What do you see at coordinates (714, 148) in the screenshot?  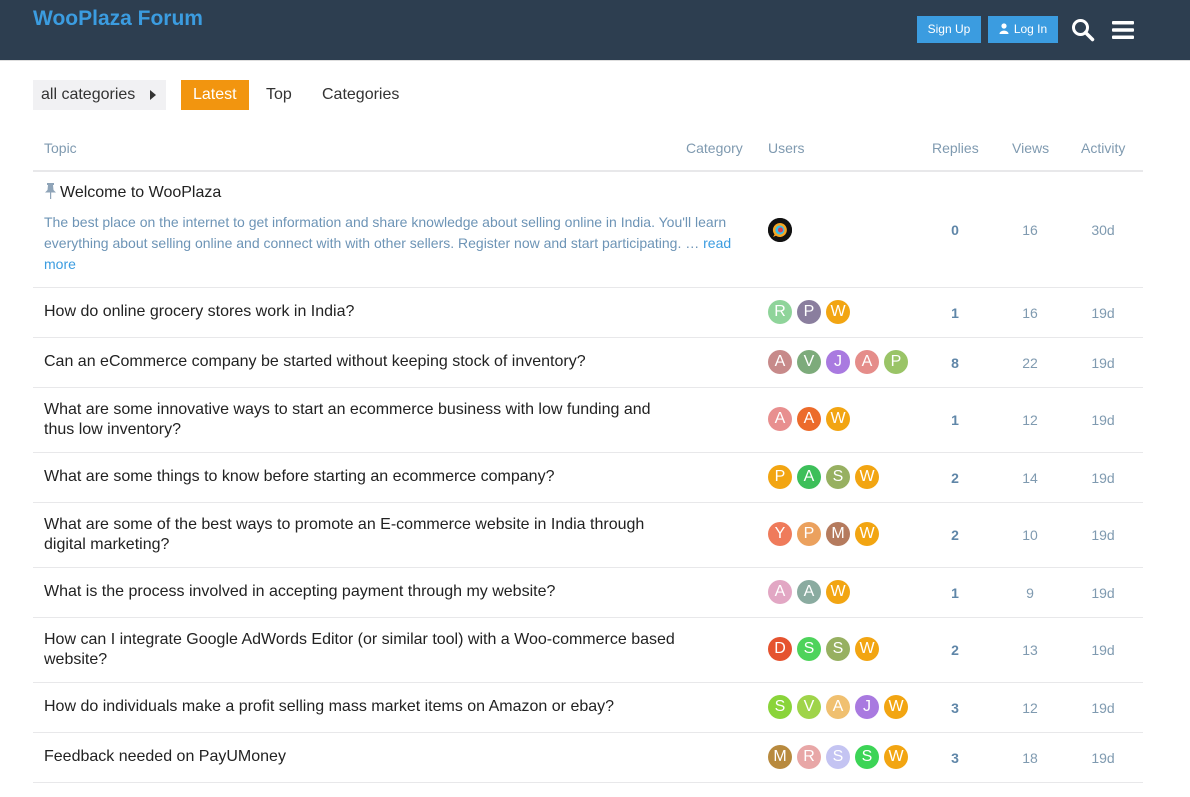 I see `col-header-category: Category` at bounding box center [714, 148].